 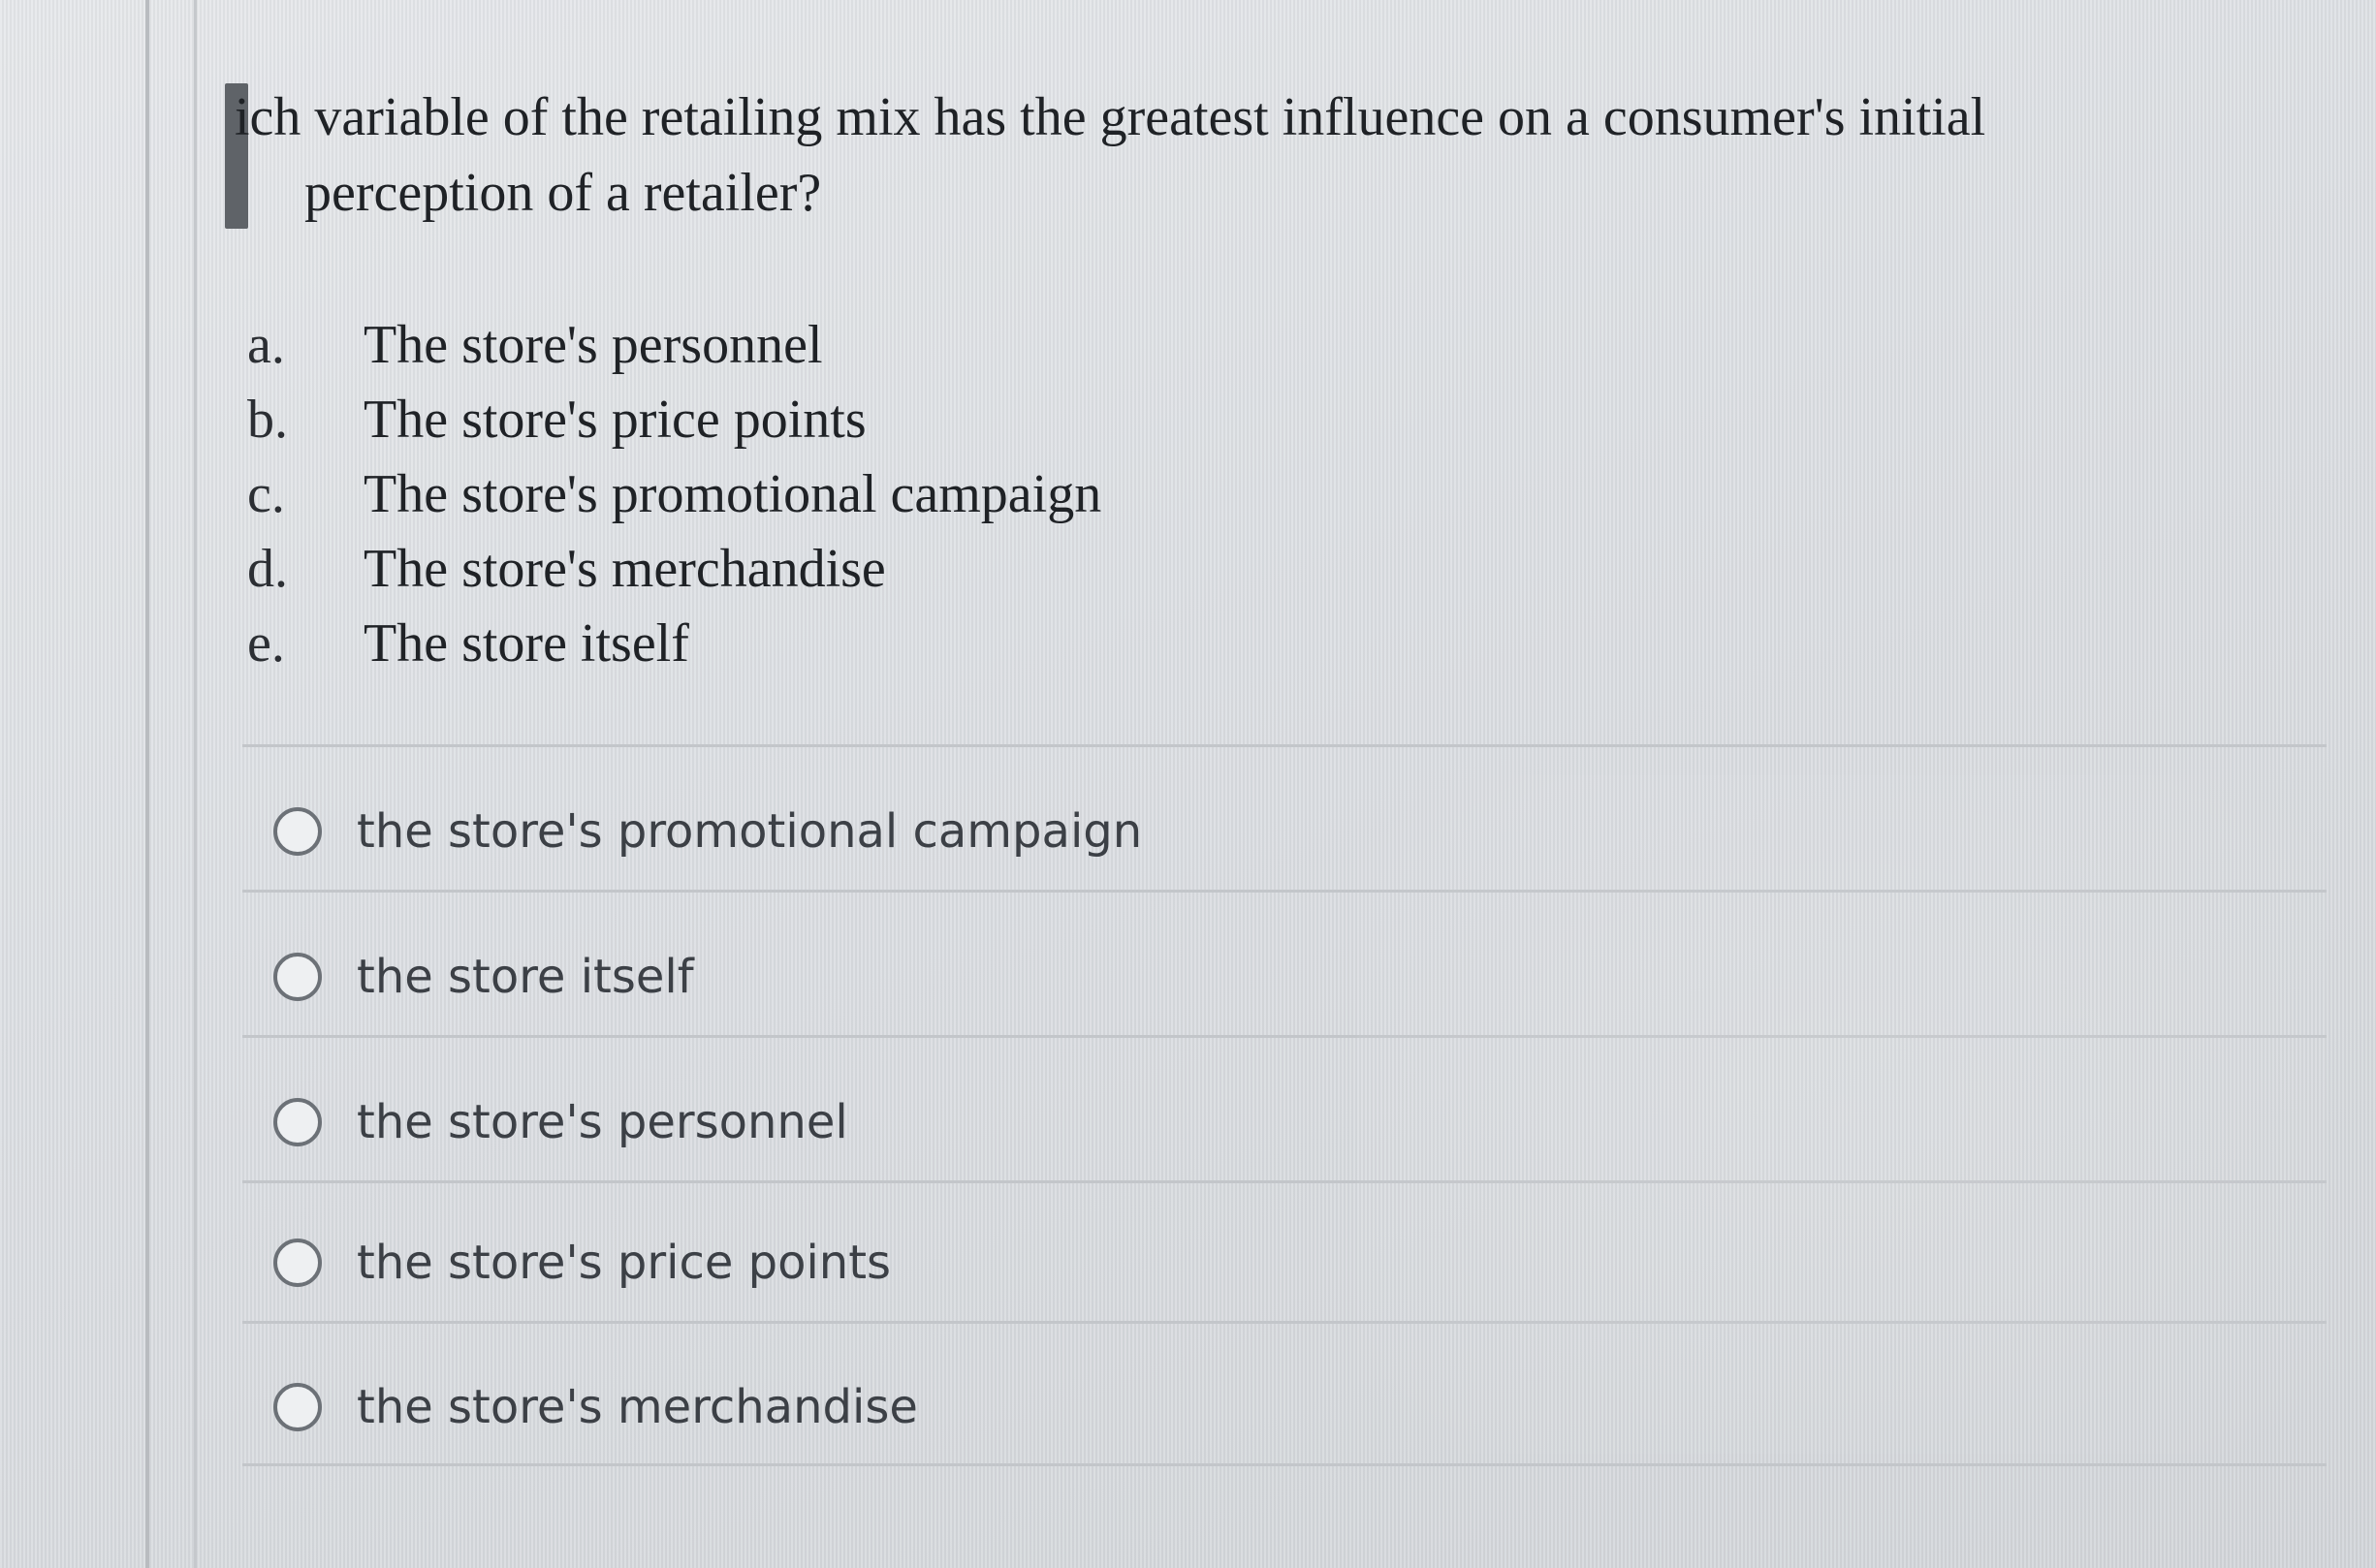 I want to click on question-line-2: perception of a retailer?, so click(x=563, y=193).